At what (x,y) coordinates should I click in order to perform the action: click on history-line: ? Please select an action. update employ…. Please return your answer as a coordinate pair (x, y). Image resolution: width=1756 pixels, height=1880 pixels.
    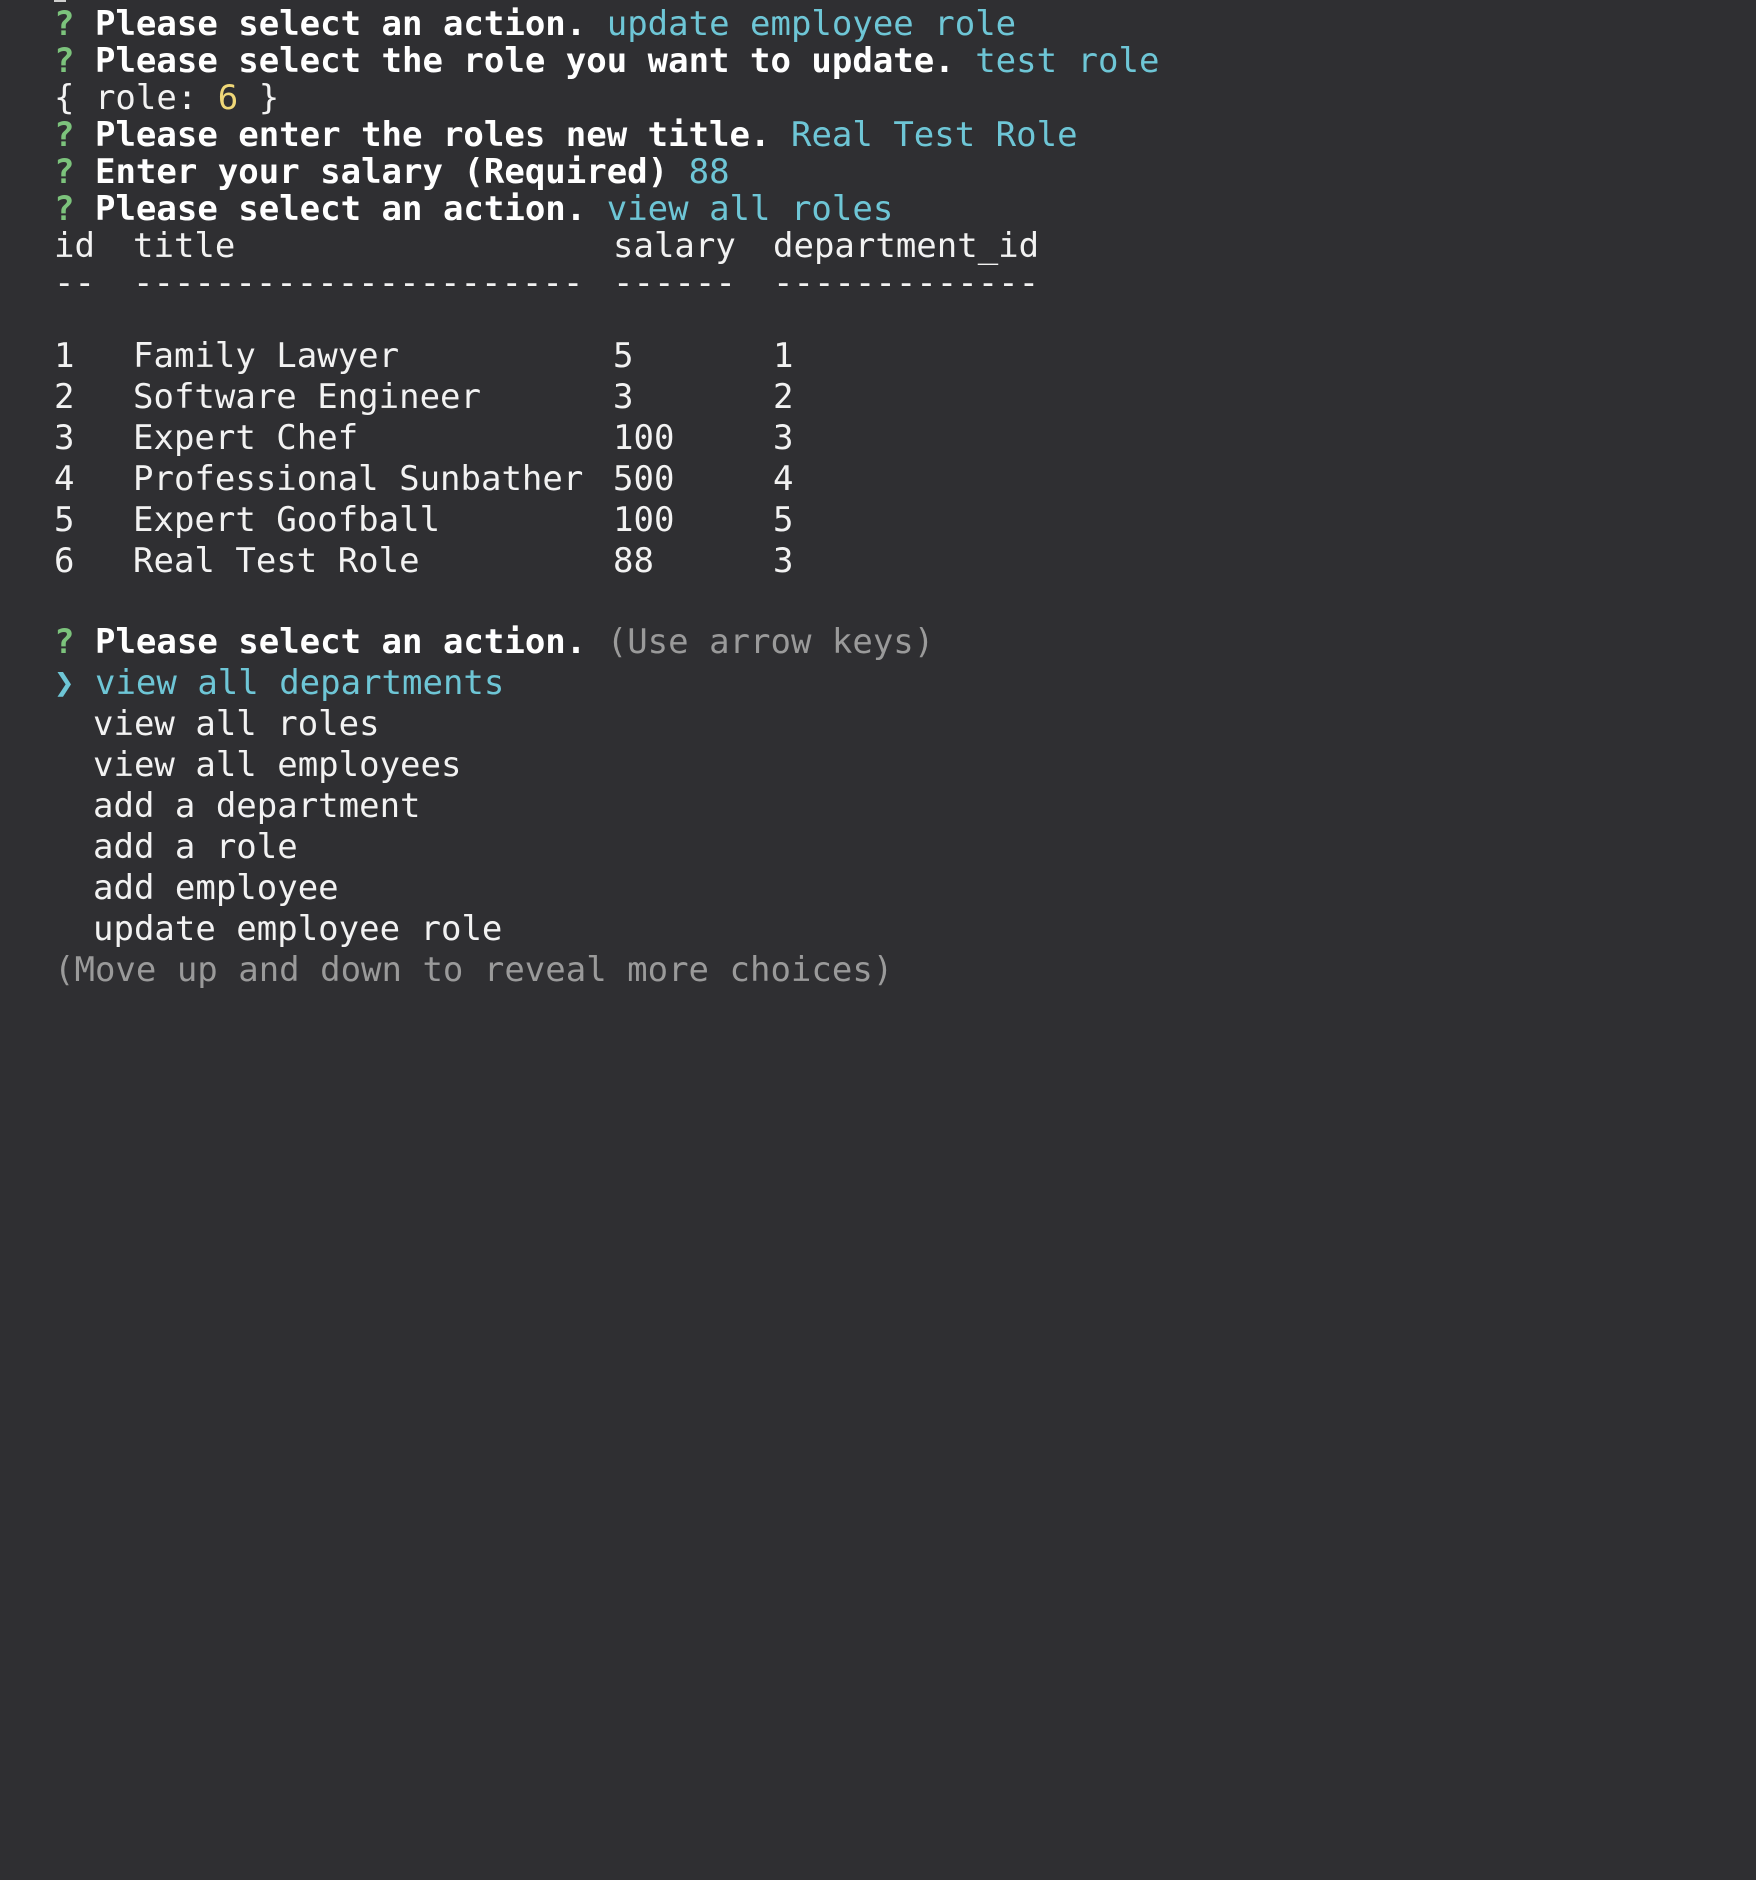
    Looking at the image, I should click on (535, 24).